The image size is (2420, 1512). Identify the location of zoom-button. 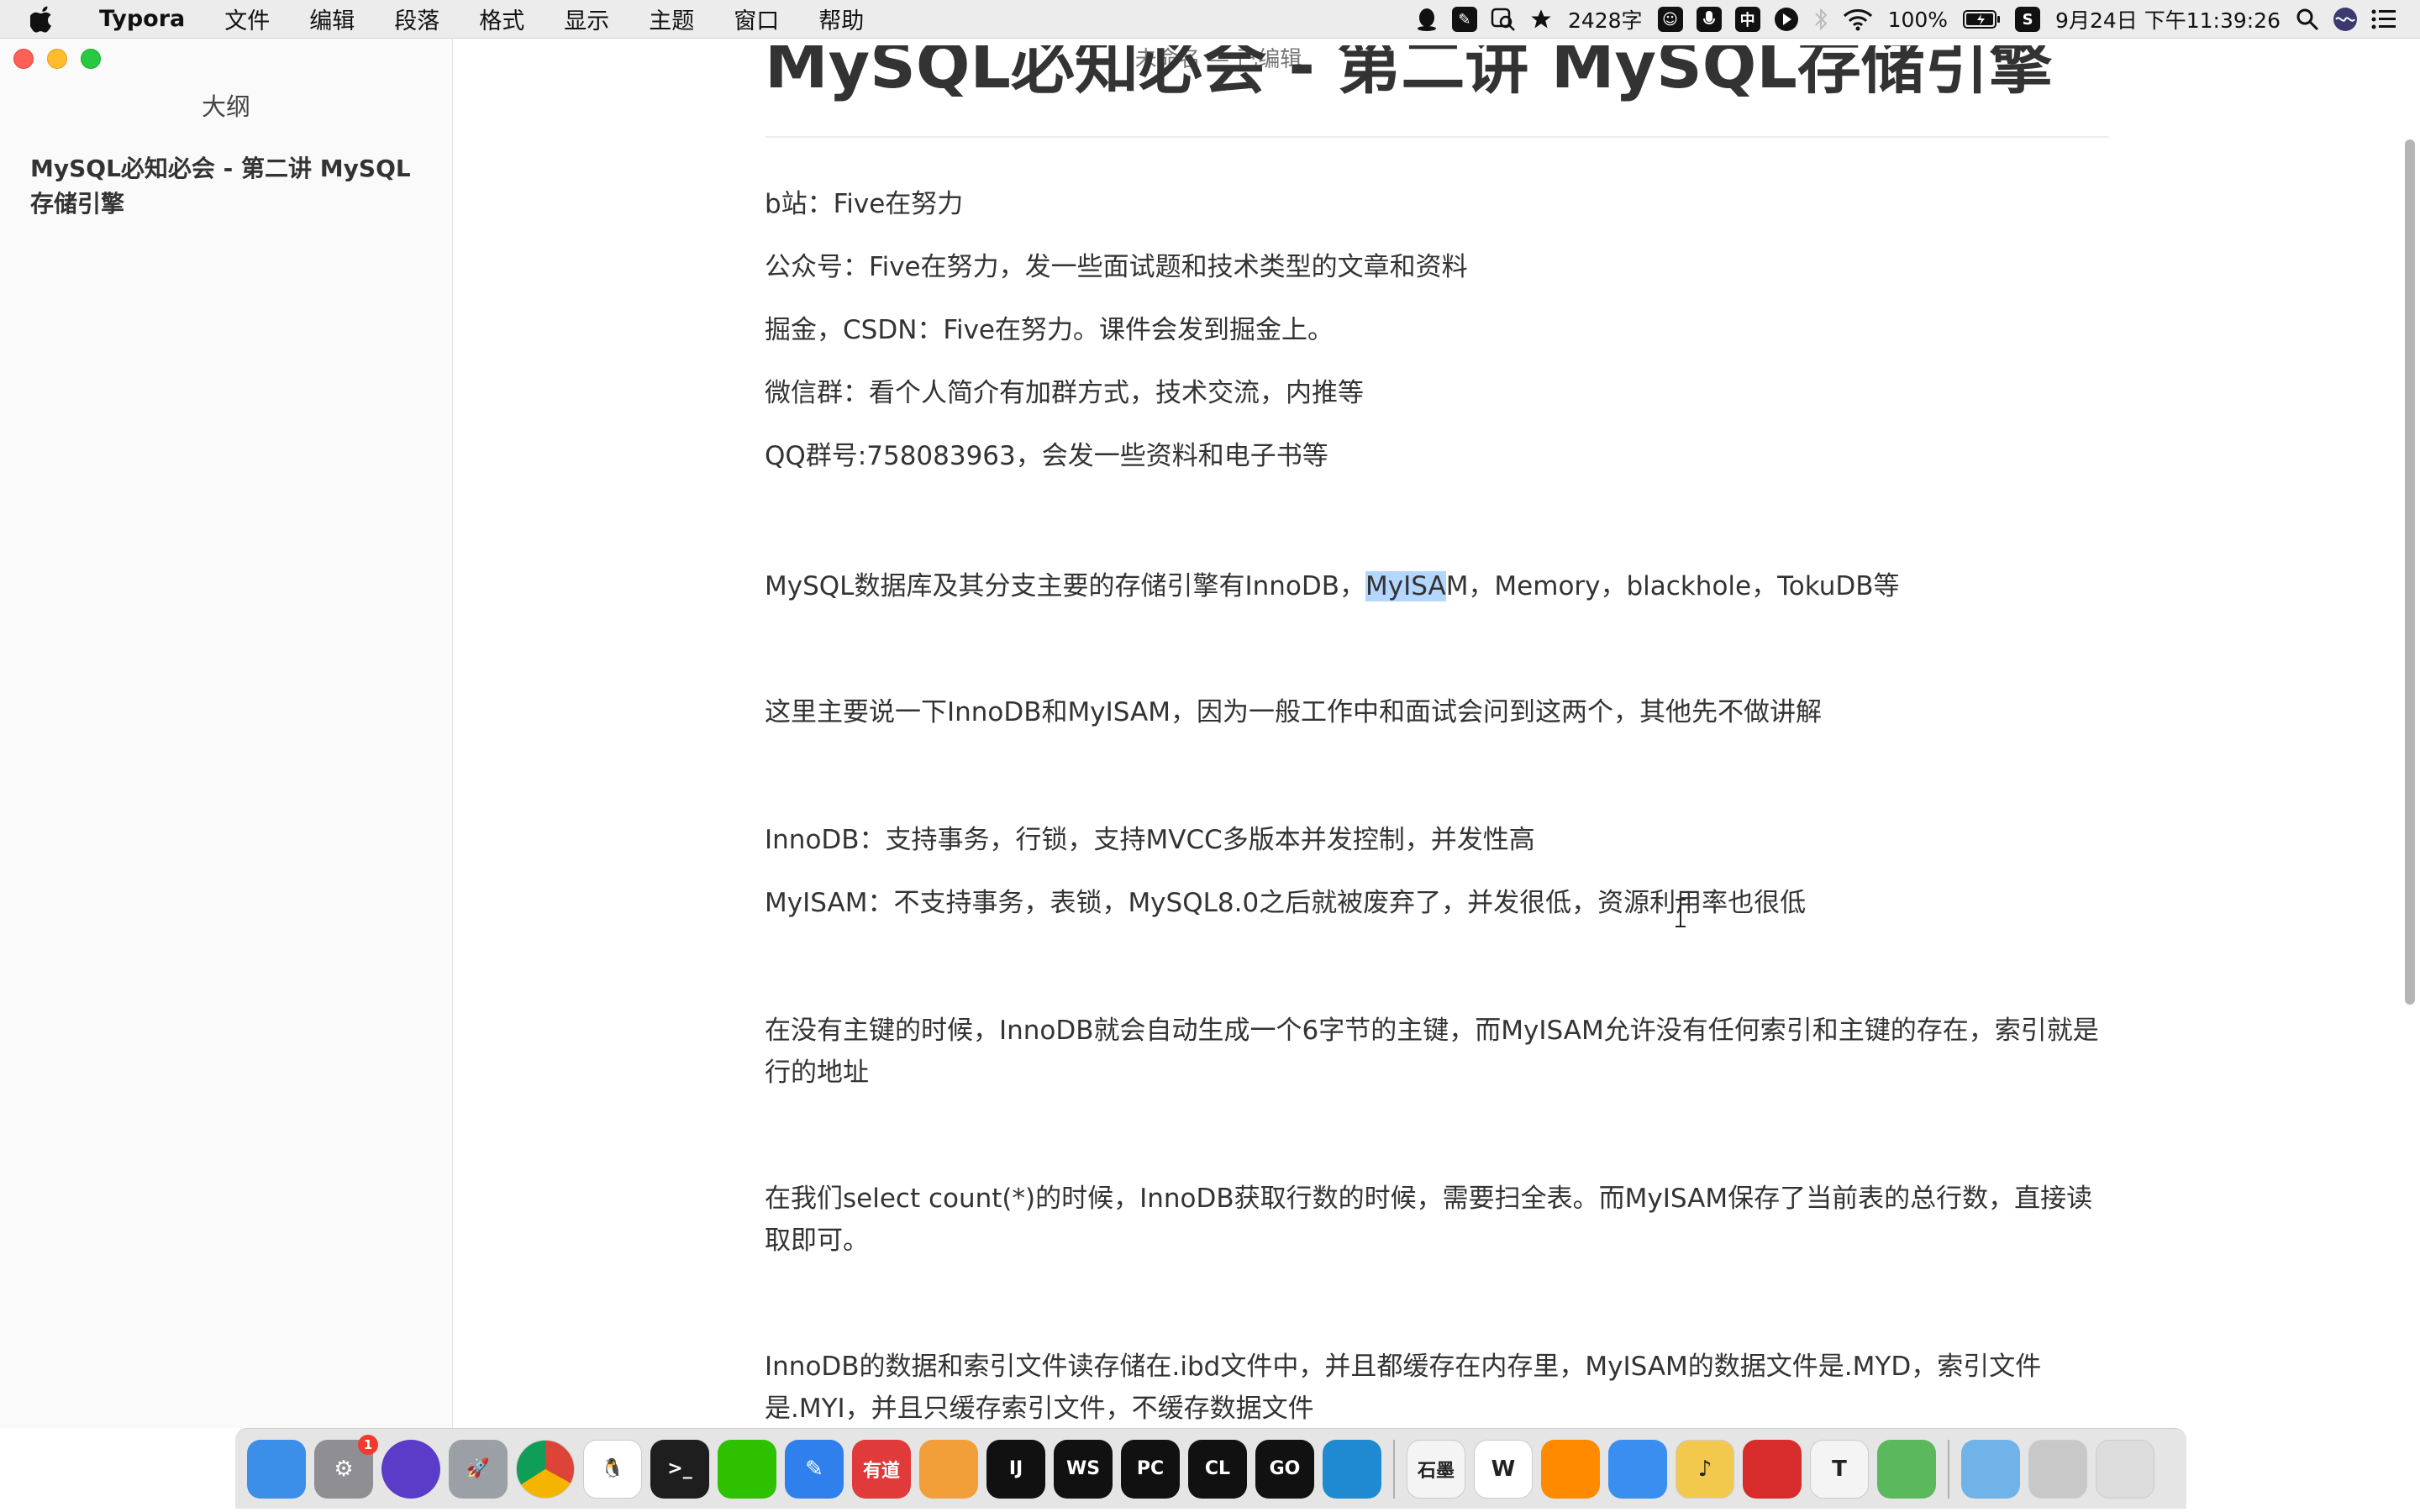
(91, 59).